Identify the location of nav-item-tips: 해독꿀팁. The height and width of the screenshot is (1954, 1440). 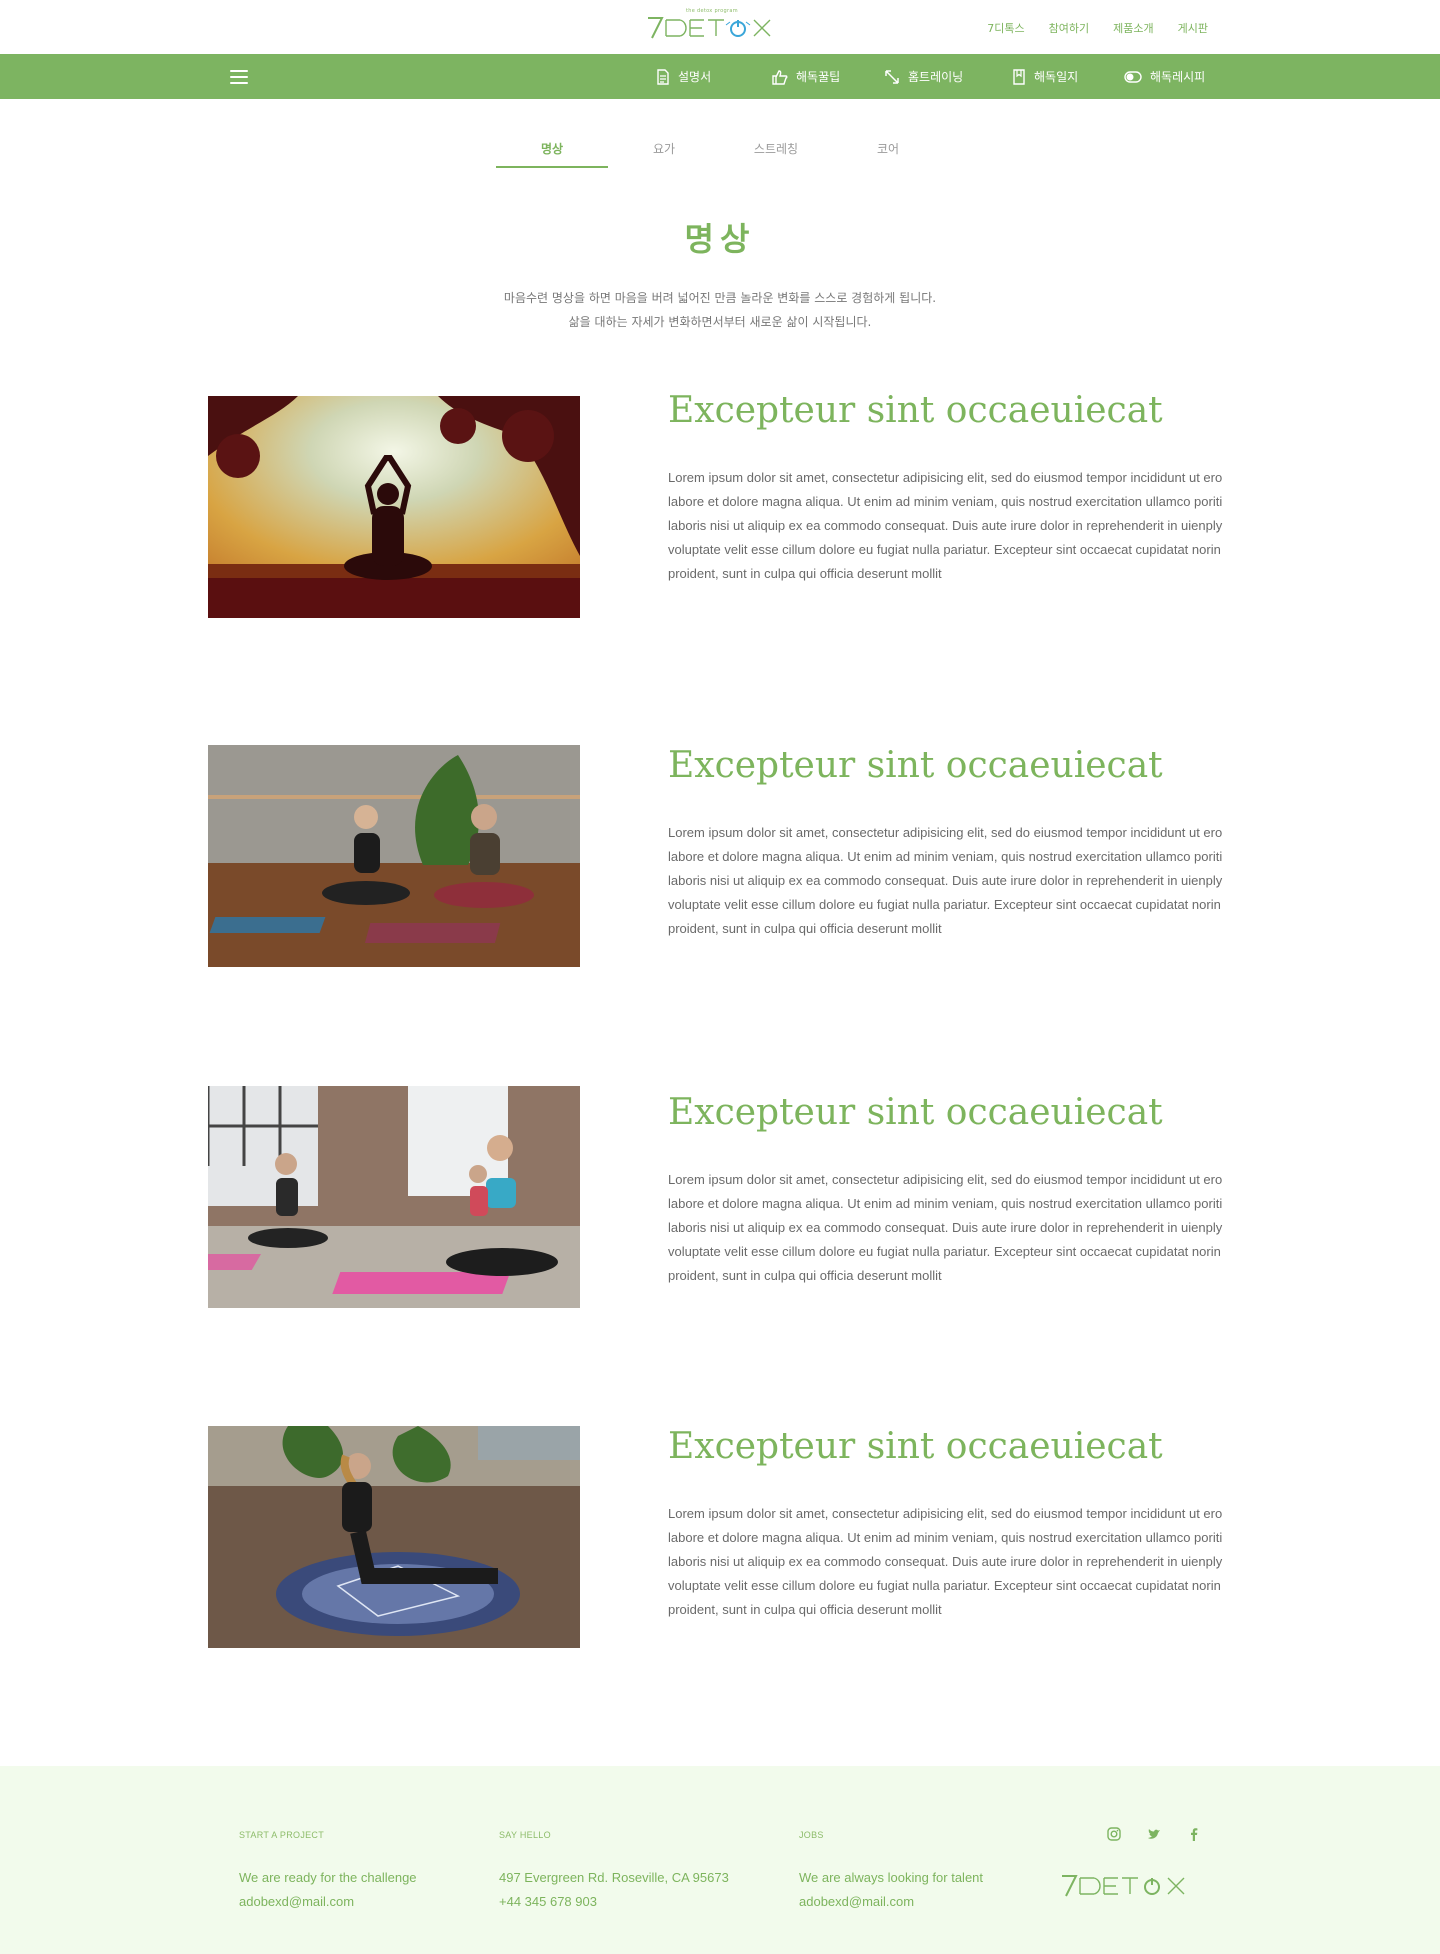
(828, 76).